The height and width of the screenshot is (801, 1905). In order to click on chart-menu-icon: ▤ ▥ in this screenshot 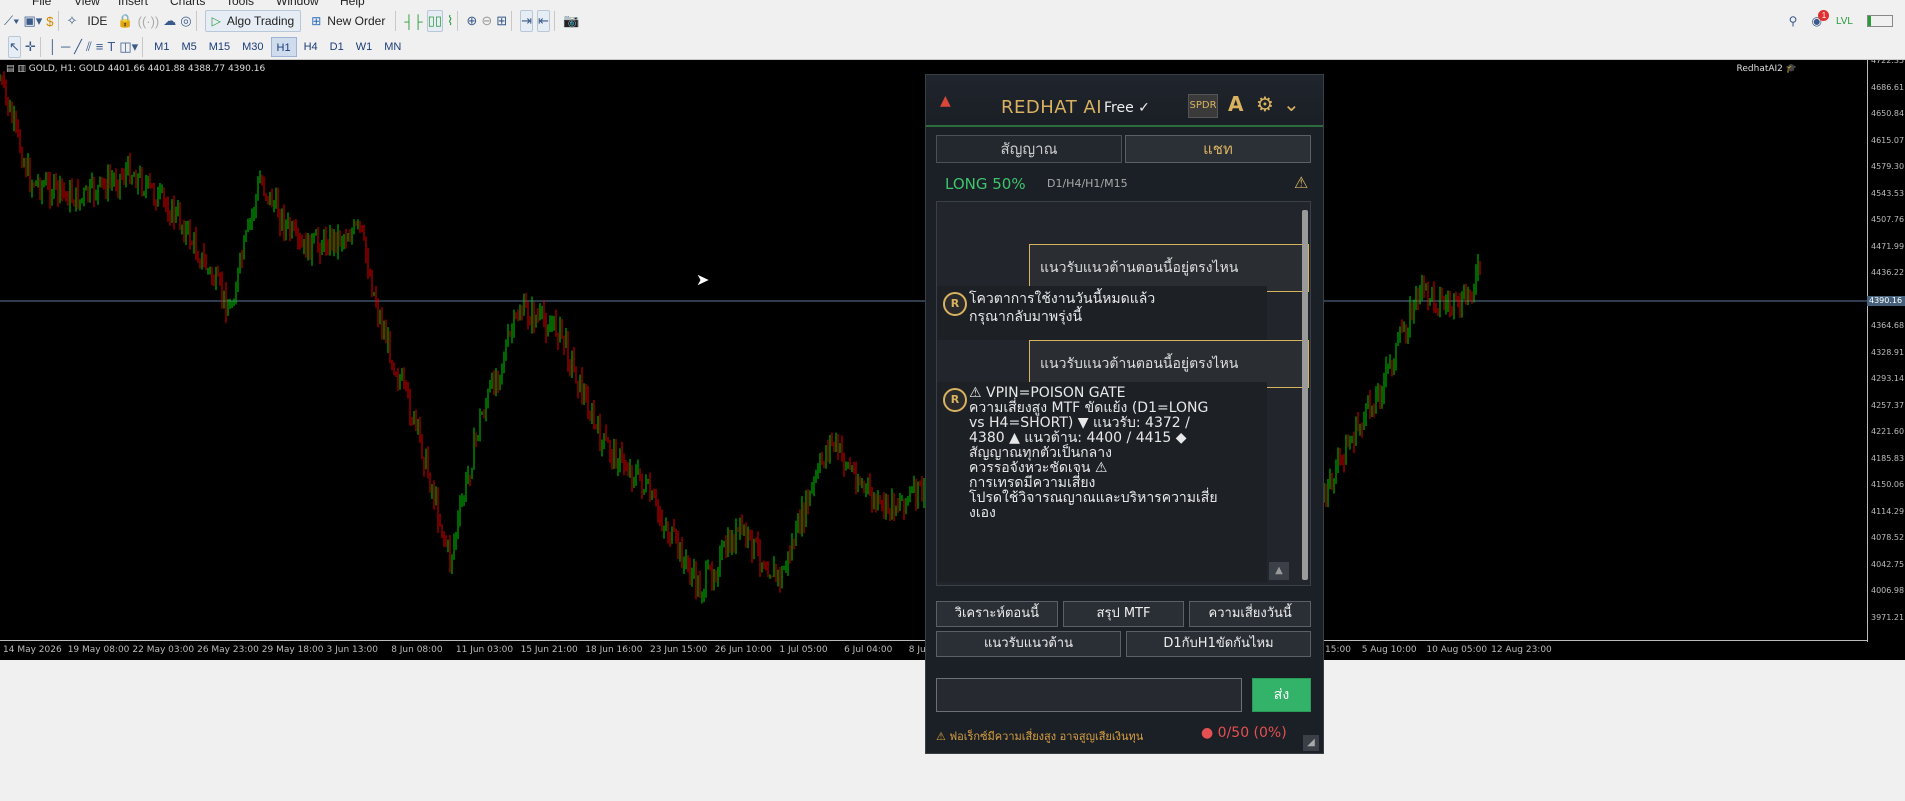, I will do `click(16, 69)`.